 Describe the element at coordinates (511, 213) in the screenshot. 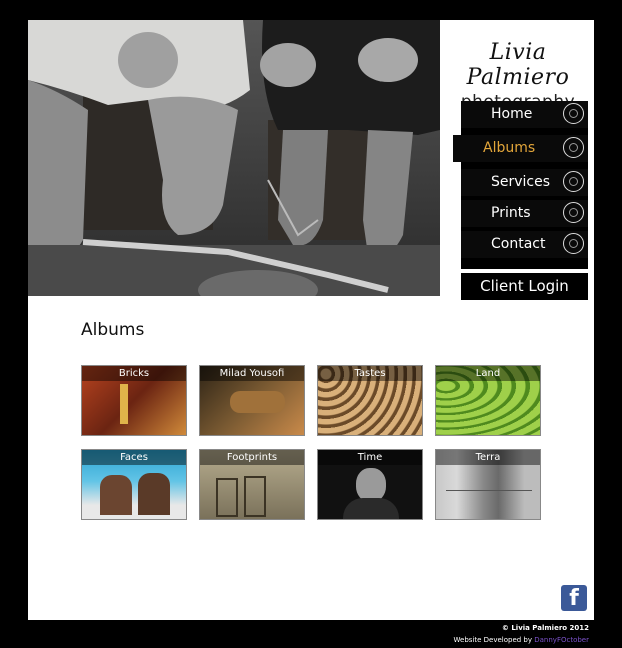

I see `nav-label: Prints` at that location.